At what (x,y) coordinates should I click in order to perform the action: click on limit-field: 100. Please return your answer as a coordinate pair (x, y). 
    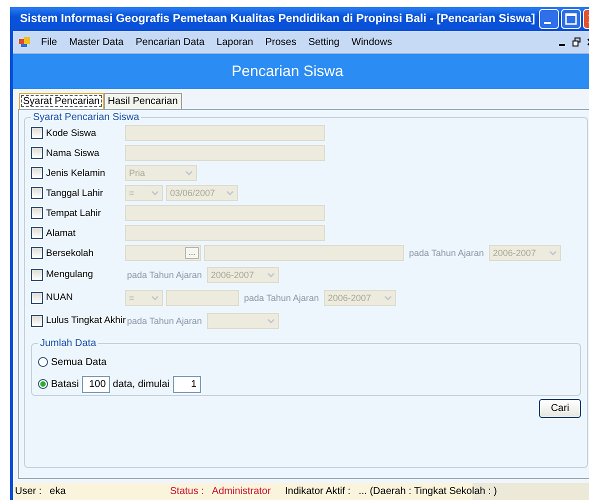
    Looking at the image, I should click on (96, 384).